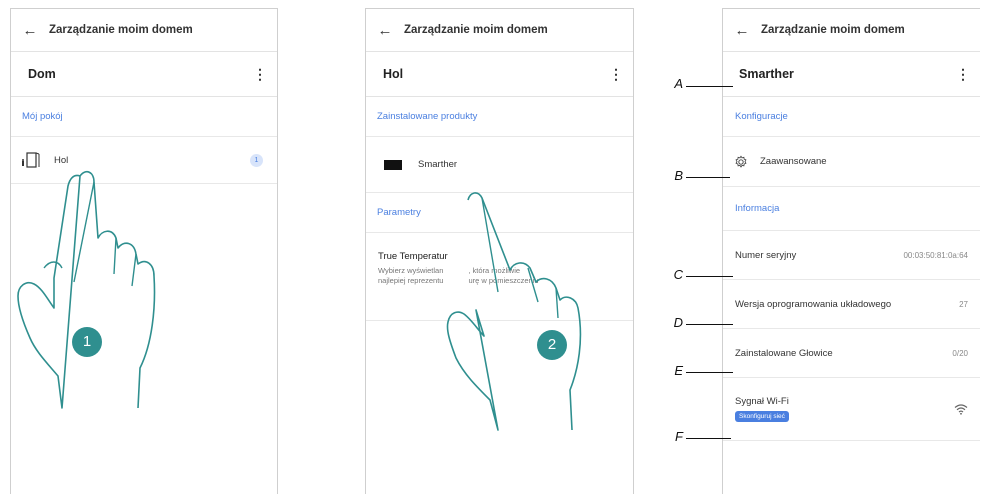 The height and width of the screenshot is (494, 981). What do you see at coordinates (679, 436) in the screenshot?
I see `callout-label-f: F` at bounding box center [679, 436].